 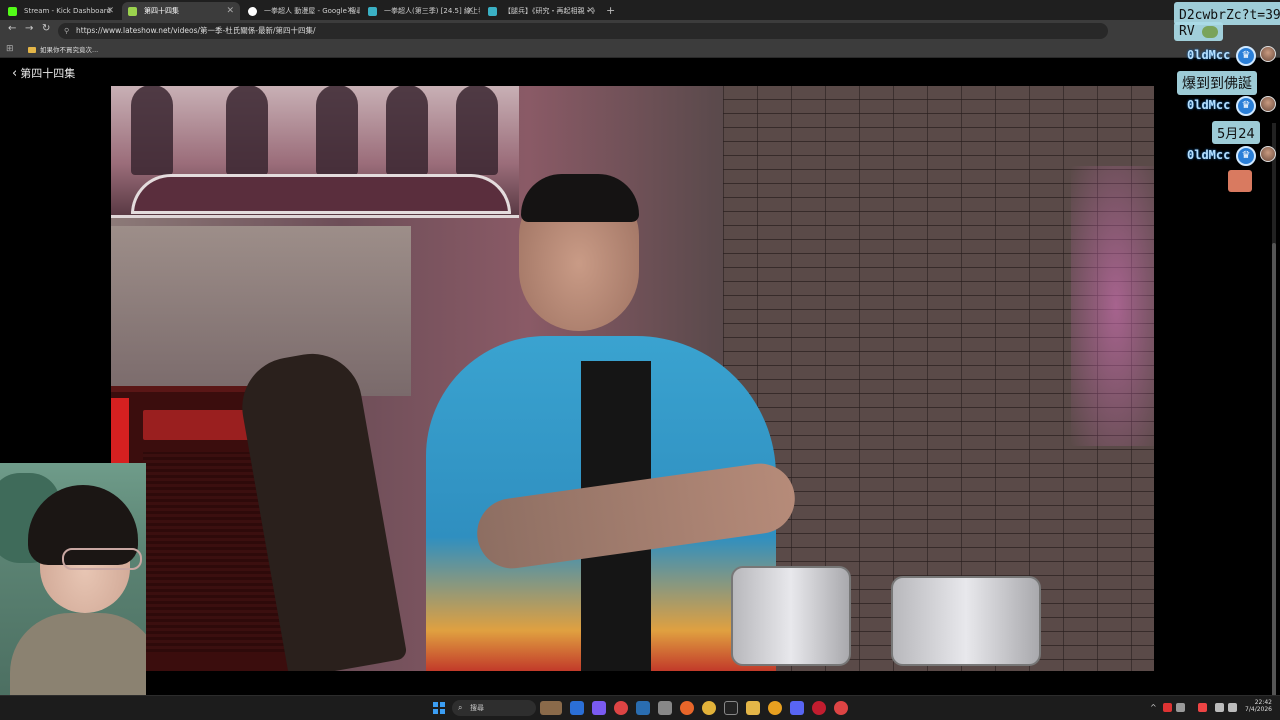 I want to click on steam-icon, so click(x=643, y=708).